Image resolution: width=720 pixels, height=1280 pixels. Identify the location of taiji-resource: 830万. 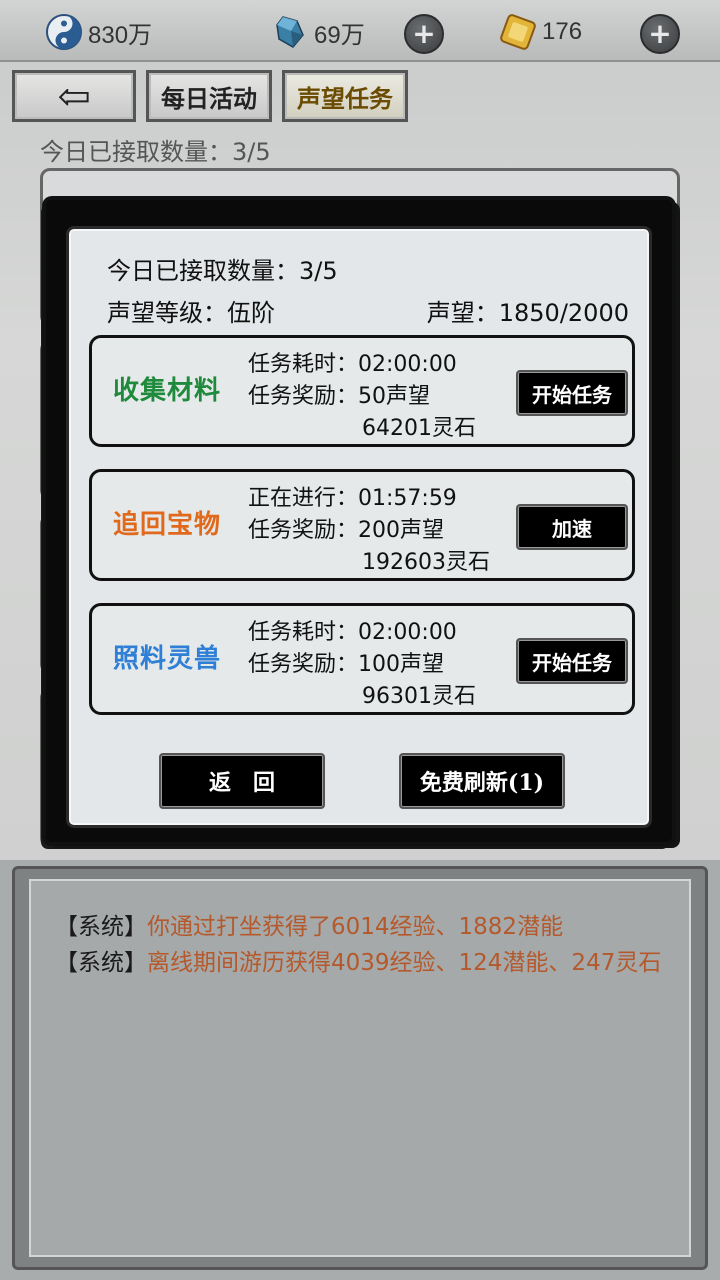
(98, 32).